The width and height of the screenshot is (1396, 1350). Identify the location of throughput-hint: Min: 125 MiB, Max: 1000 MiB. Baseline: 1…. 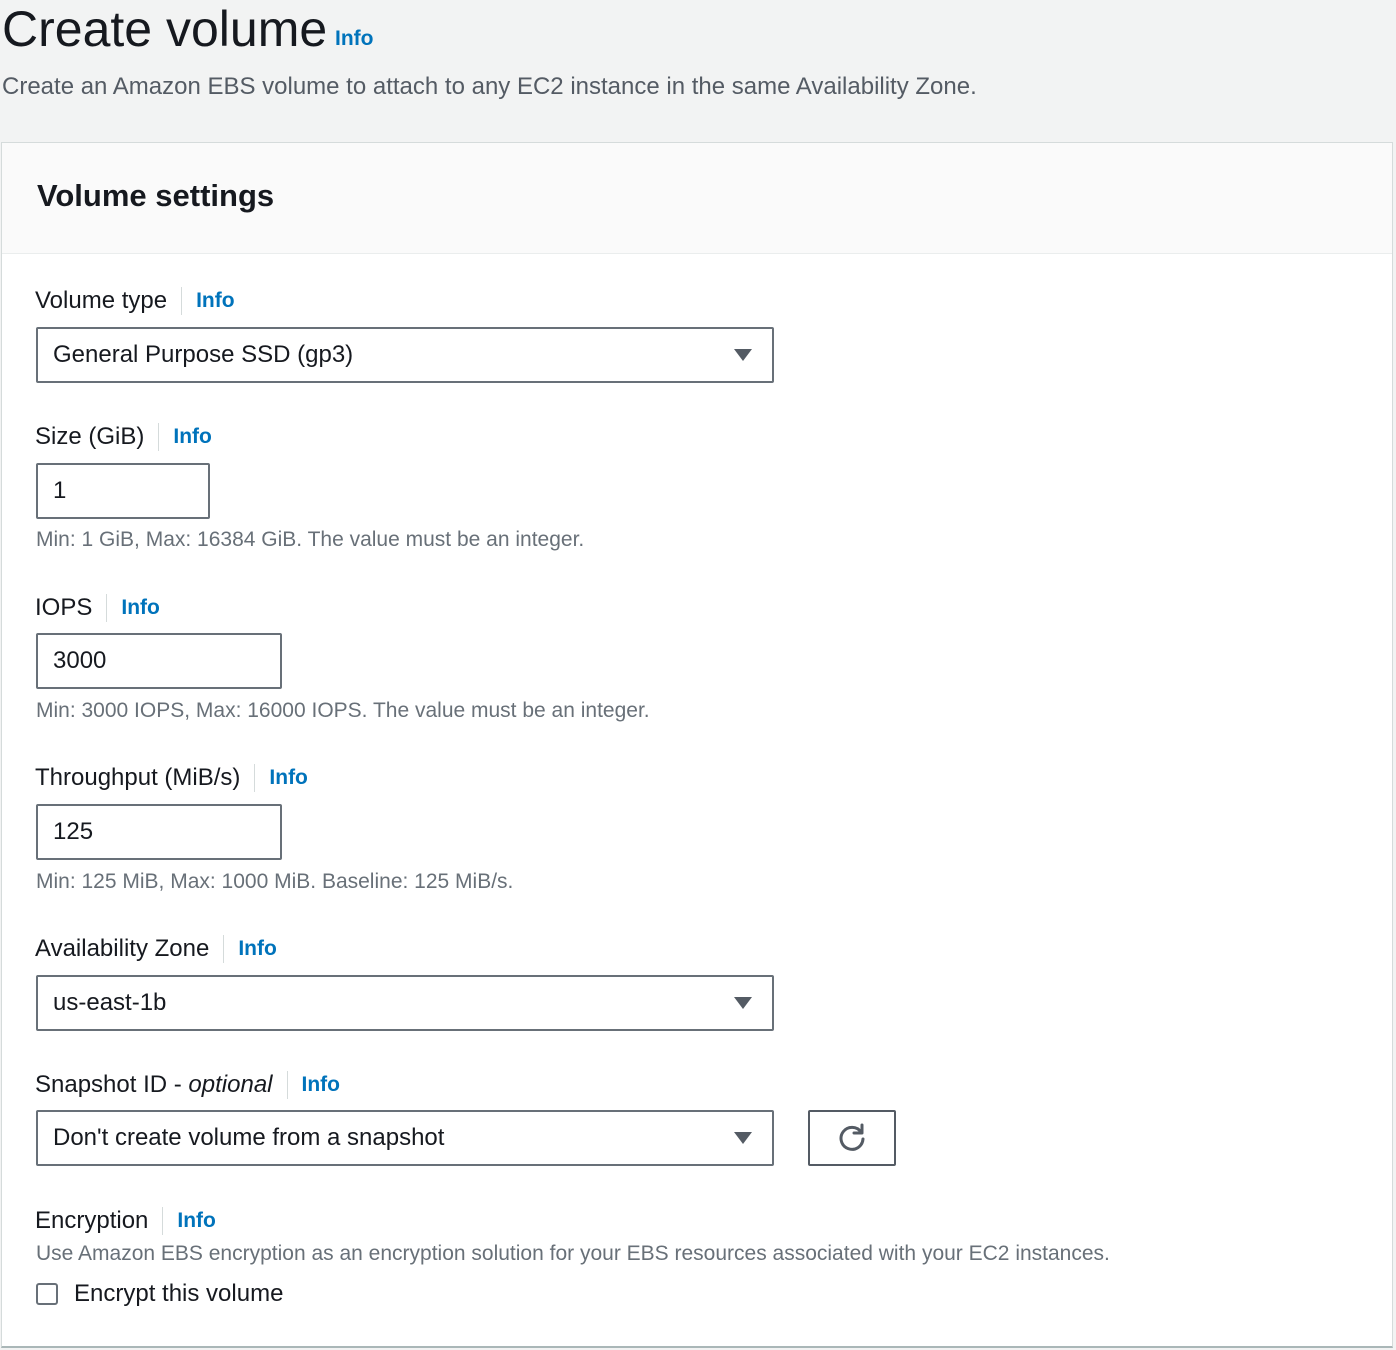
(275, 881).